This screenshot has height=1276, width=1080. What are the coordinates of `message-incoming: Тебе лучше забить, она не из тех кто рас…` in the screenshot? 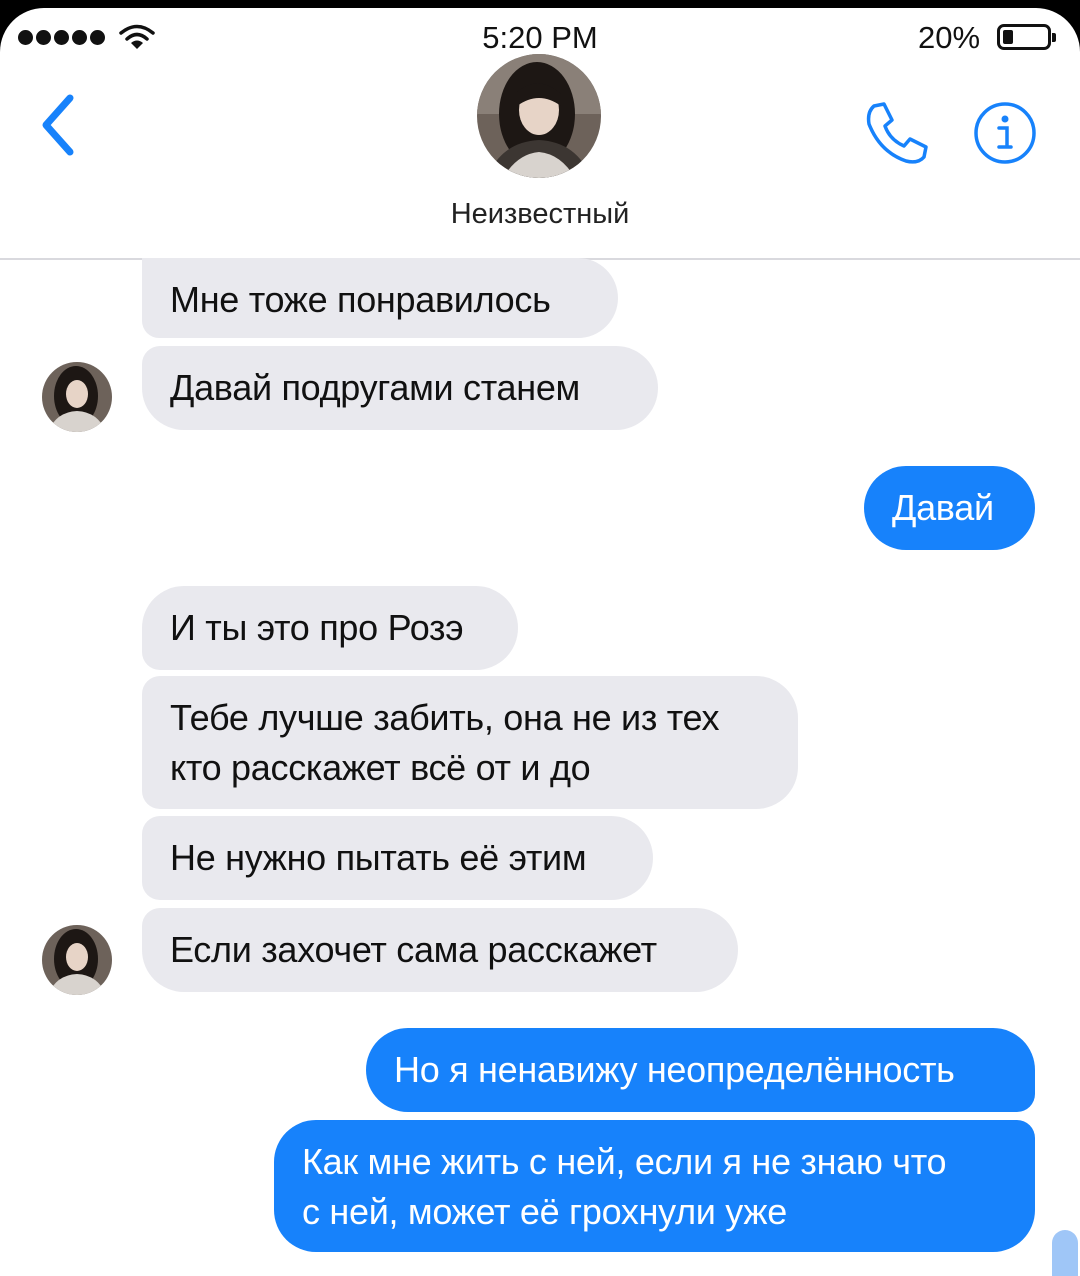 It's located at (470, 742).